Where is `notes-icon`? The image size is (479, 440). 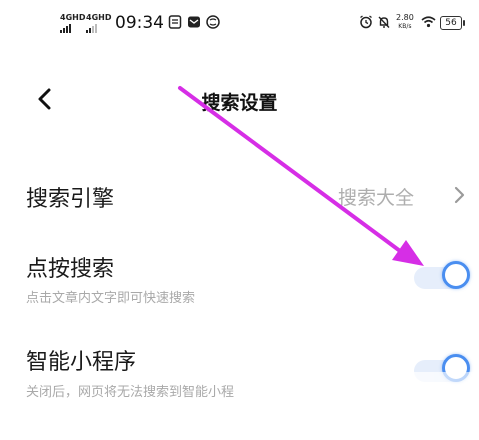 notes-icon is located at coordinates (175, 22).